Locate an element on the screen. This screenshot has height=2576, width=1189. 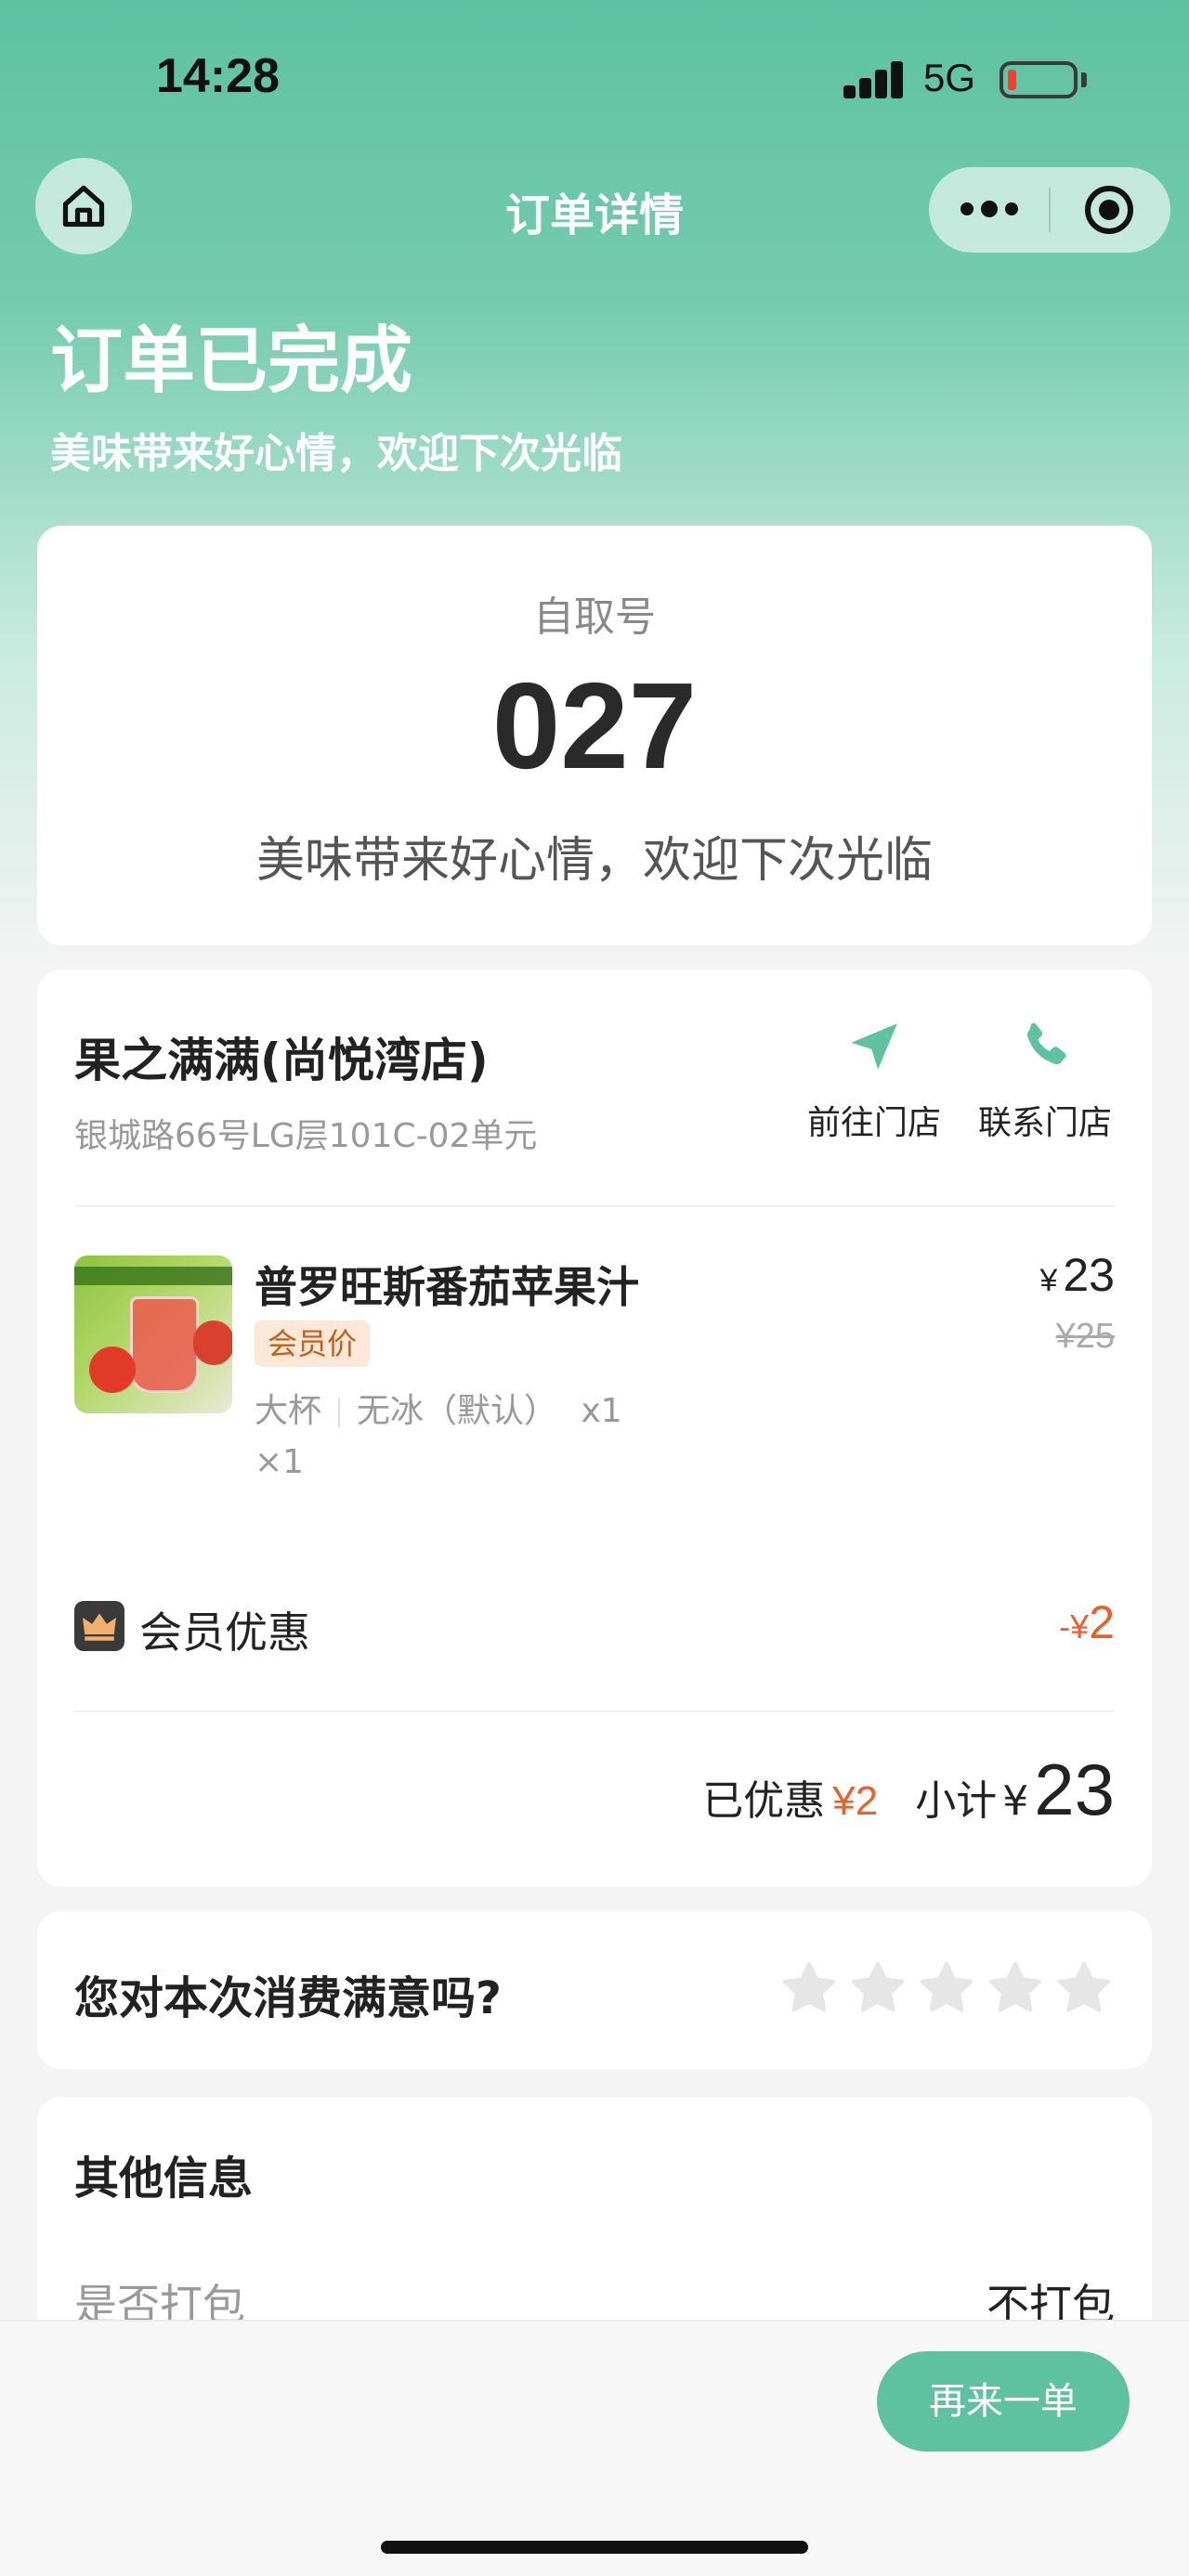
store-name: 果之满满(尚悦湾店) is located at coordinates (281, 1060).